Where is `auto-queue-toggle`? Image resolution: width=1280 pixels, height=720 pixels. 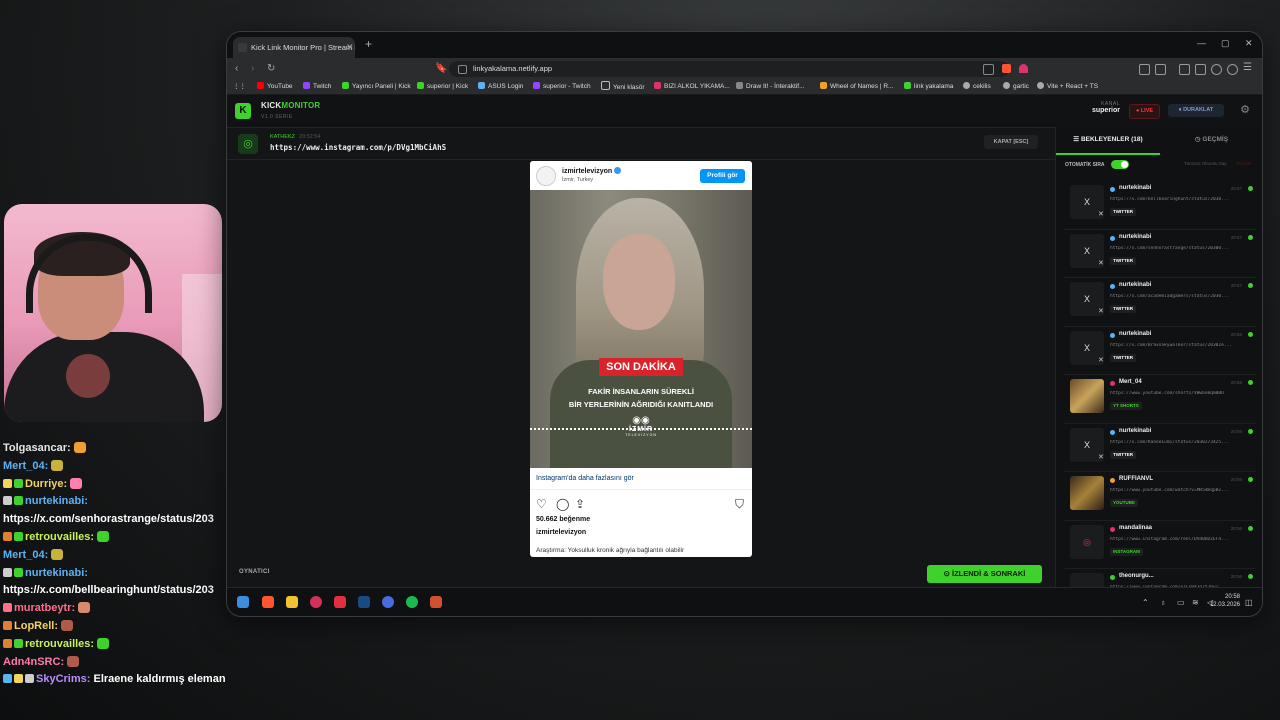
auto-queue-toggle is located at coordinates (1120, 164).